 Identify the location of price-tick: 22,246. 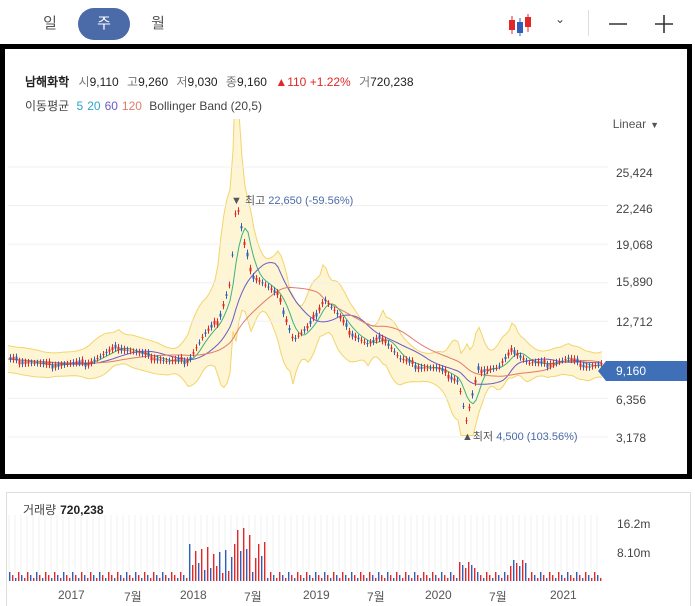
(634, 209).